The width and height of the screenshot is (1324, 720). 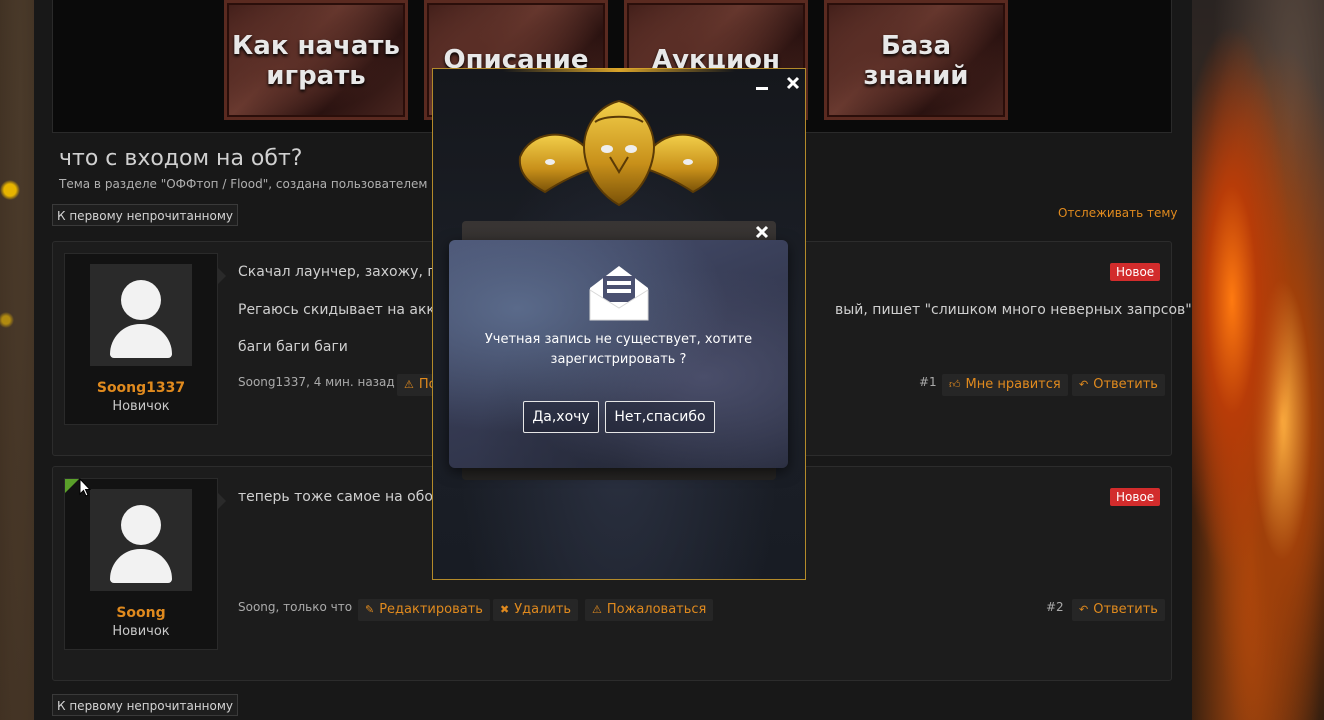 I want to click on nav-tile-label: играть, so click(x=316, y=76).